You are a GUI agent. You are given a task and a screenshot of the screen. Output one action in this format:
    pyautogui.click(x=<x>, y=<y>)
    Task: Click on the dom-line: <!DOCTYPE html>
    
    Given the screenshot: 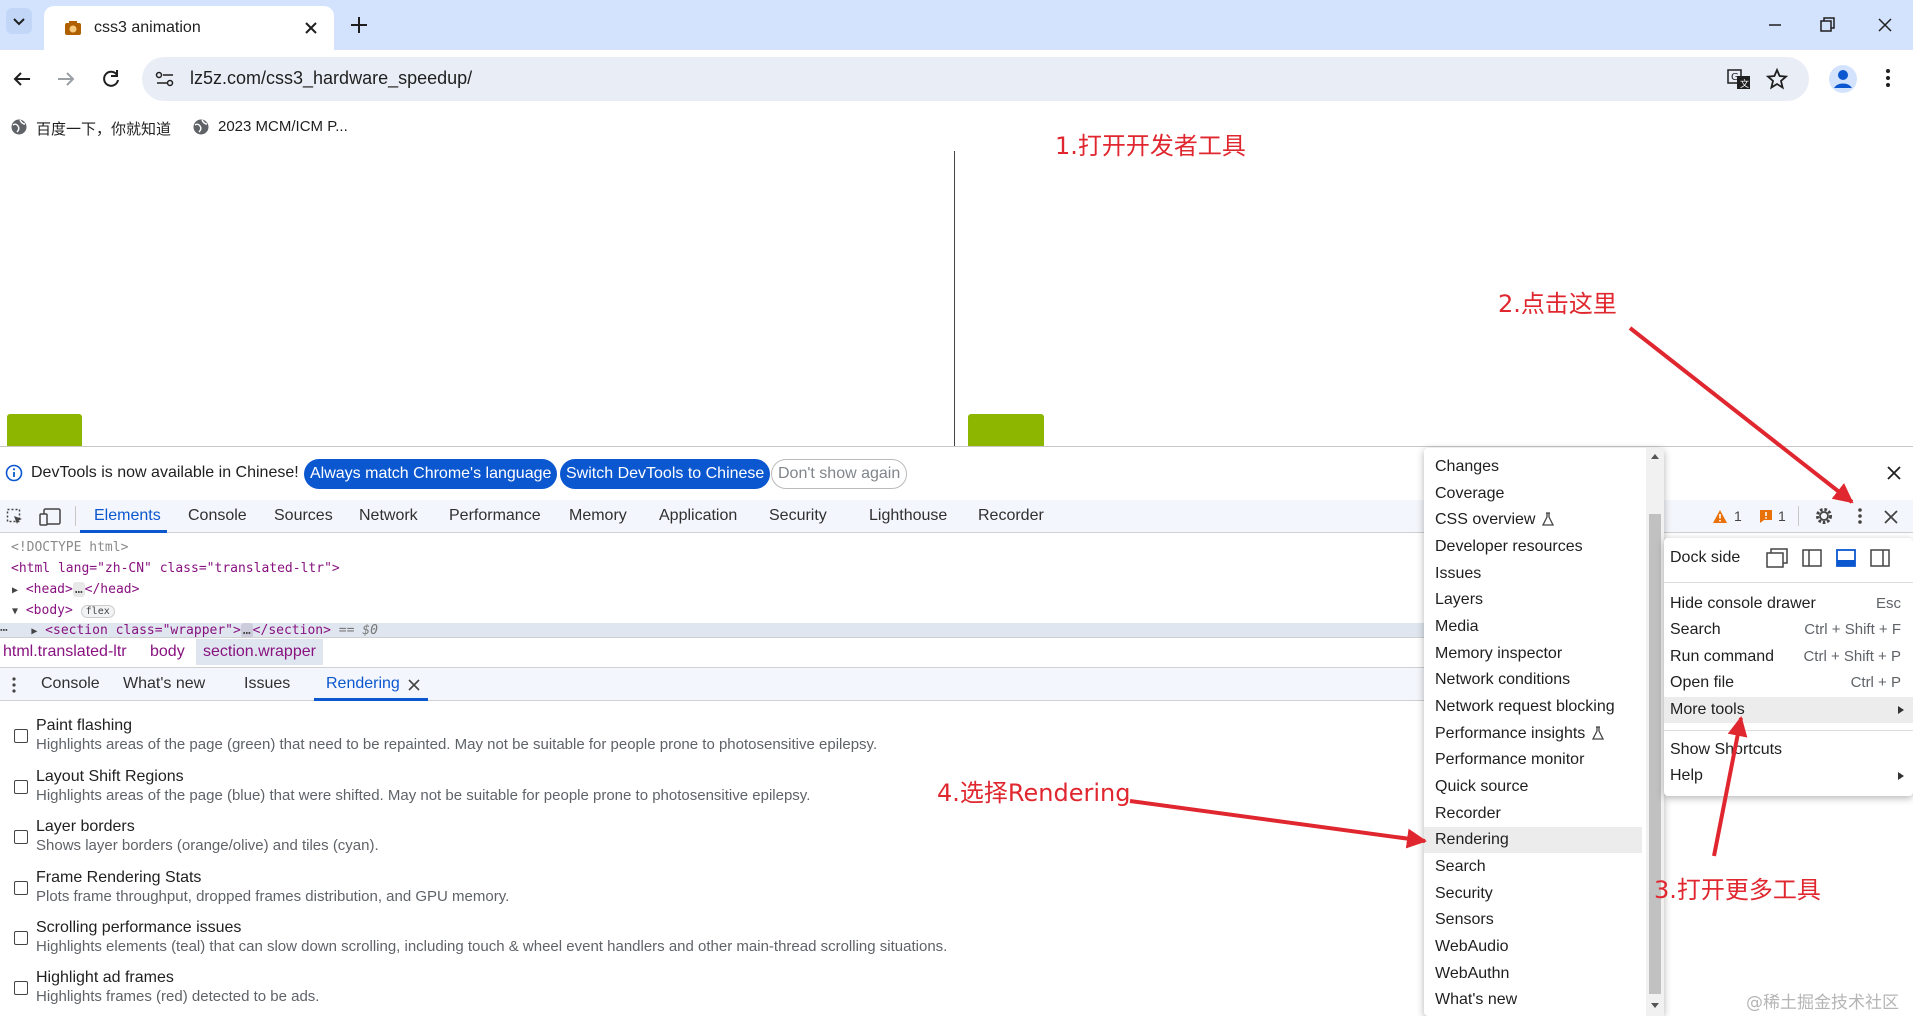 What is the action you would take?
    pyautogui.click(x=69, y=547)
    